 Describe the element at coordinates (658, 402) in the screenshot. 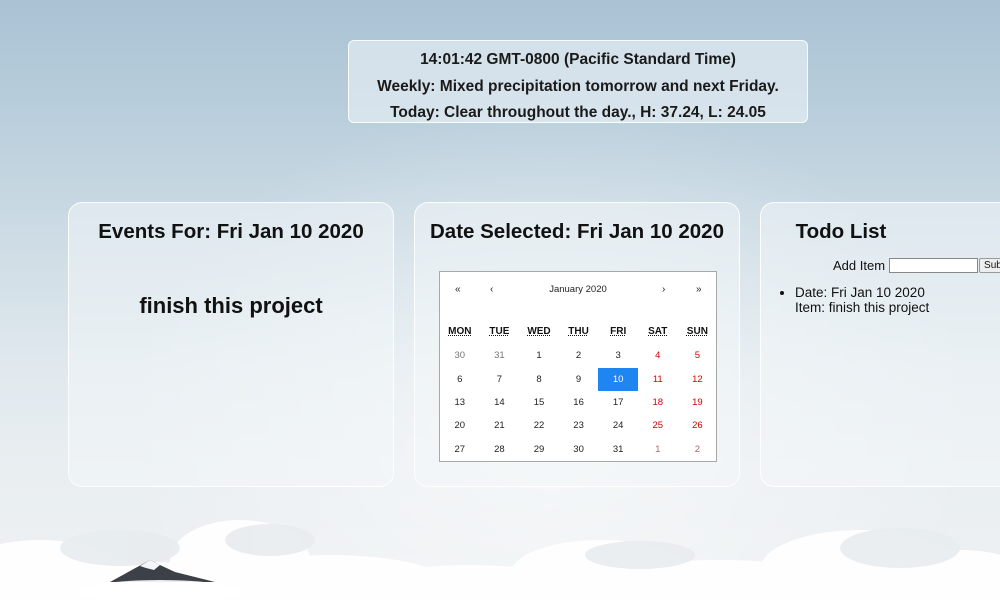

I see `calendar-day: 18` at that location.